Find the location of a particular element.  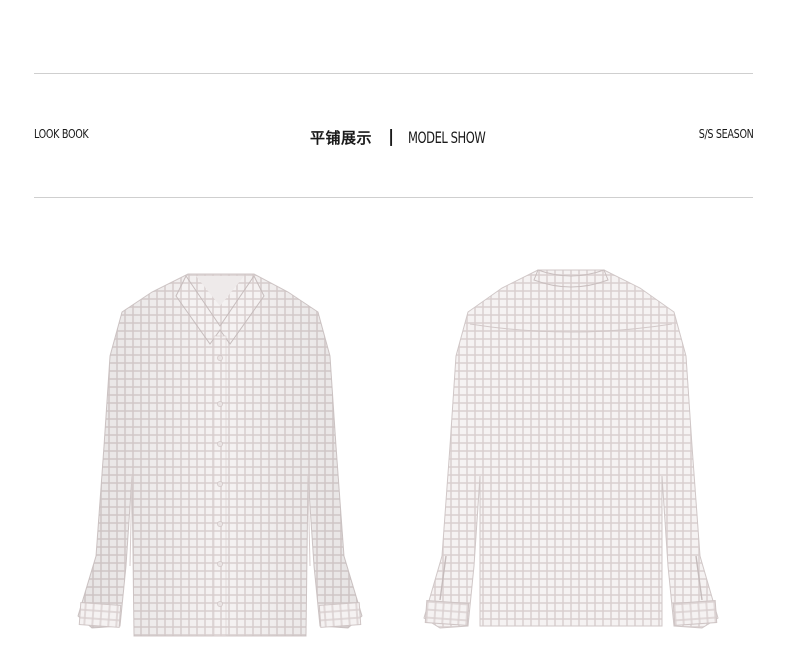

title-english: MODEL SHOW is located at coordinates (447, 137).